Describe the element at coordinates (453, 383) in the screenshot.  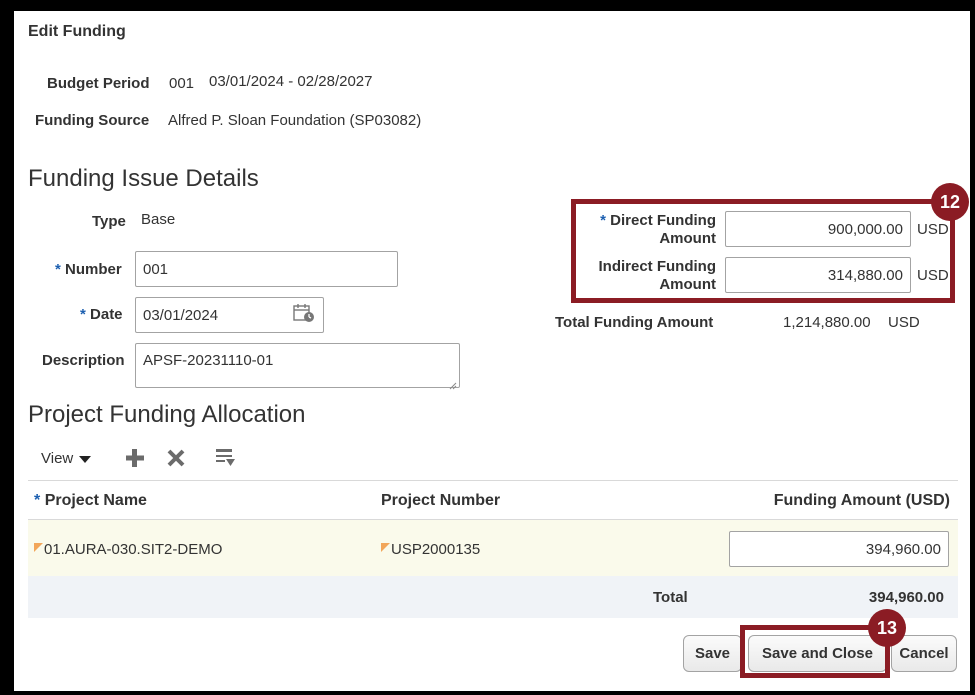
I see `resize-handle-icon` at that location.